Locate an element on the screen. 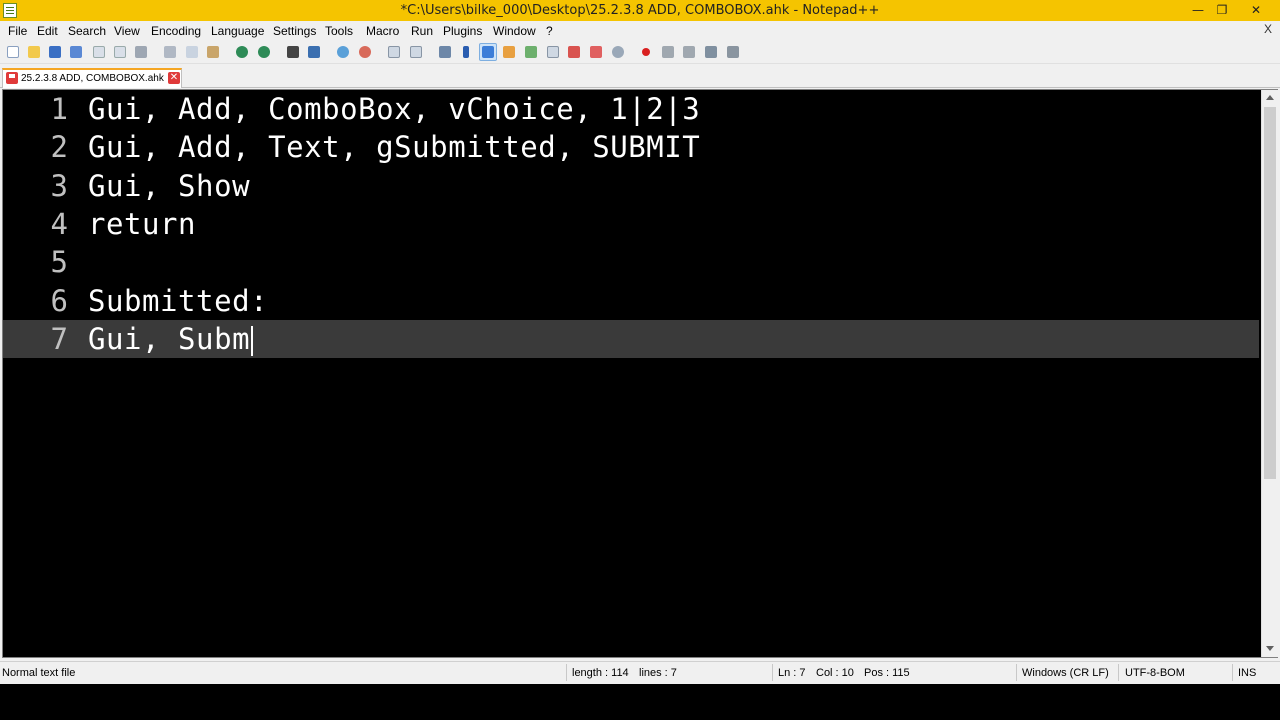 The height and width of the screenshot is (720, 1280). record-macro-icon is located at coordinates (646, 52).